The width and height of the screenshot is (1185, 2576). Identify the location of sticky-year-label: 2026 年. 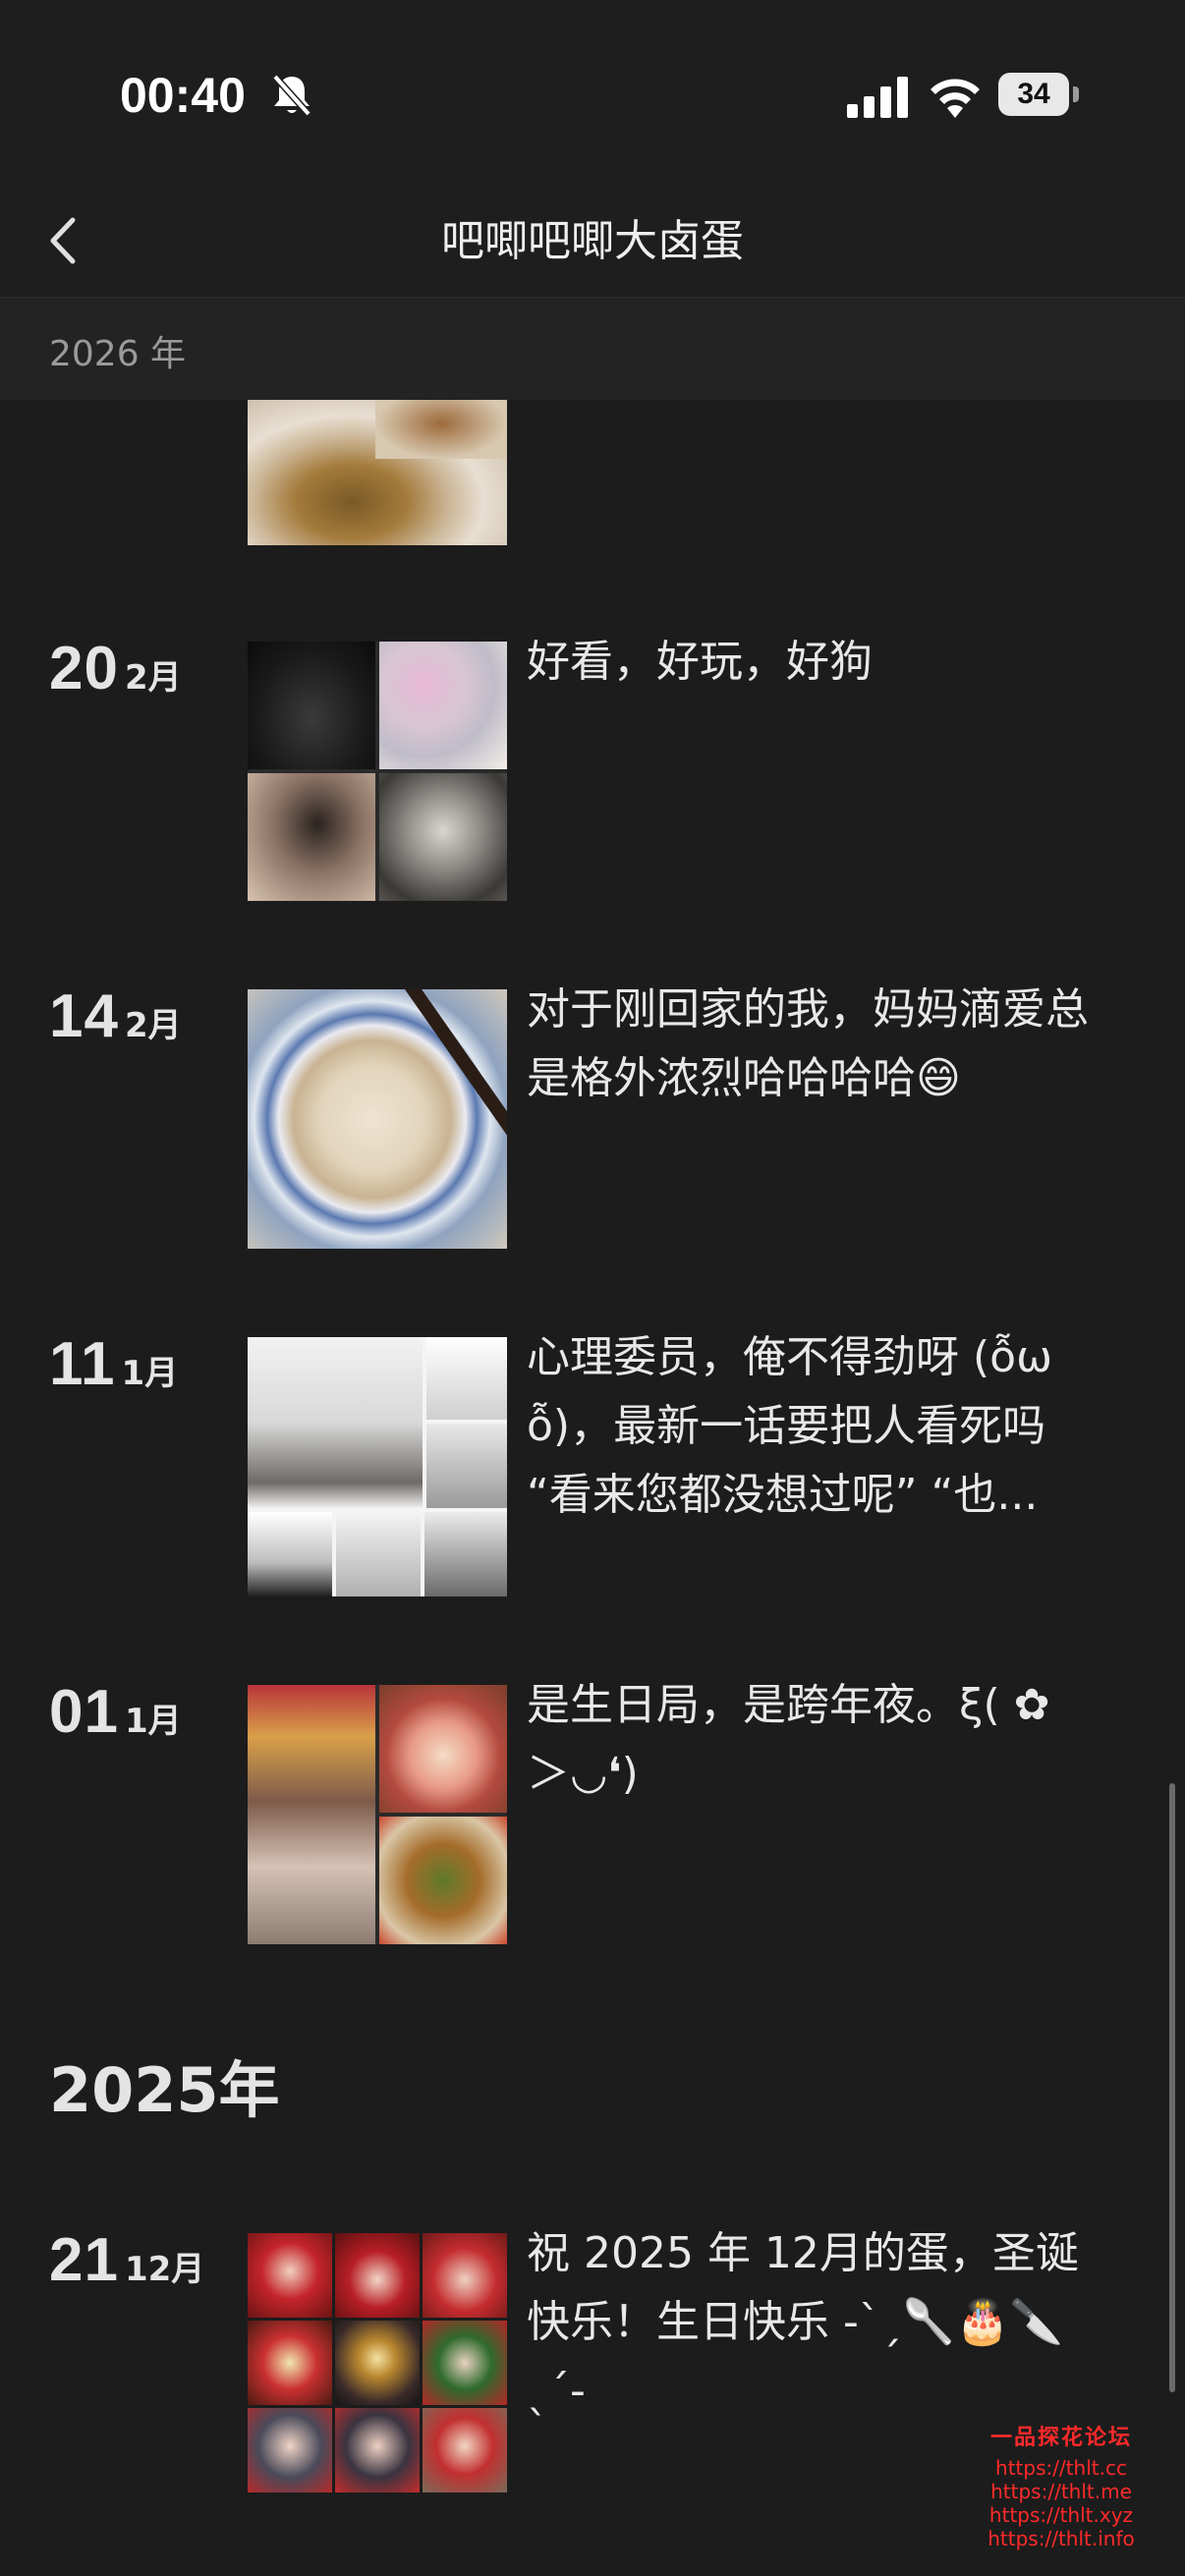
(118, 354).